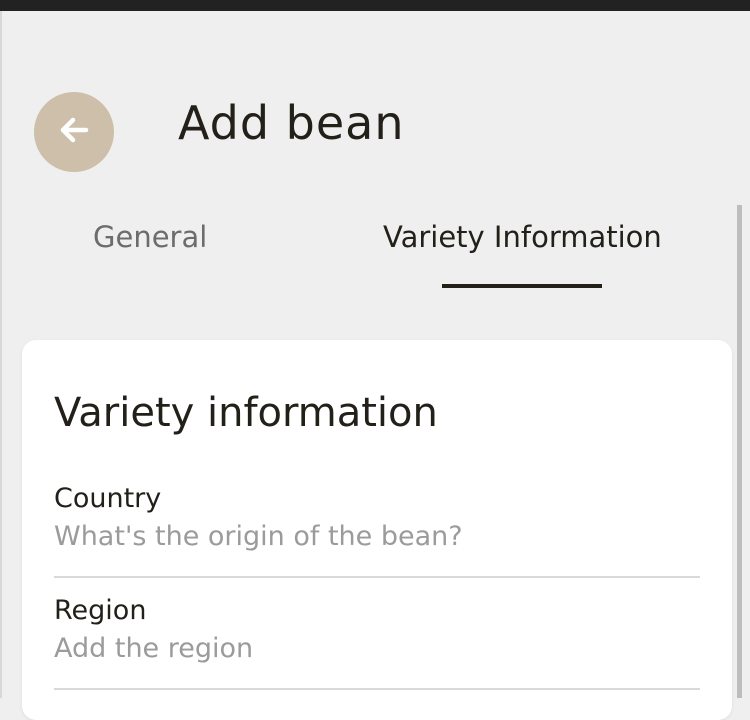 Image resolution: width=750 pixels, height=720 pixels. I want to click on region-field: Region, so click(377, 642).